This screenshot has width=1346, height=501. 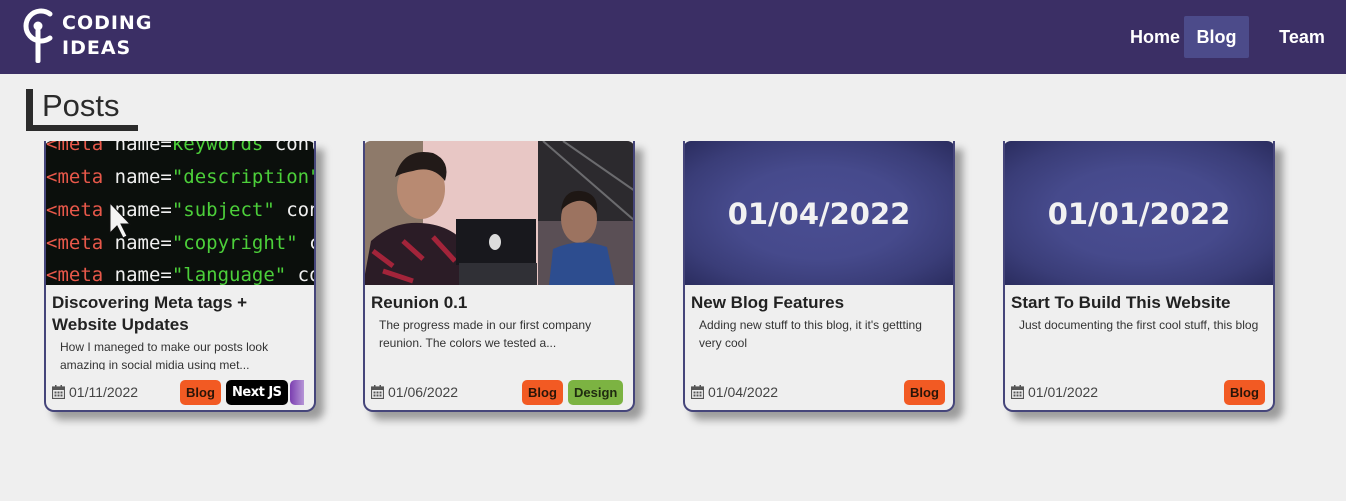 I want to click on post-title: Start To Build This Website, so click(x=1140, y=303).